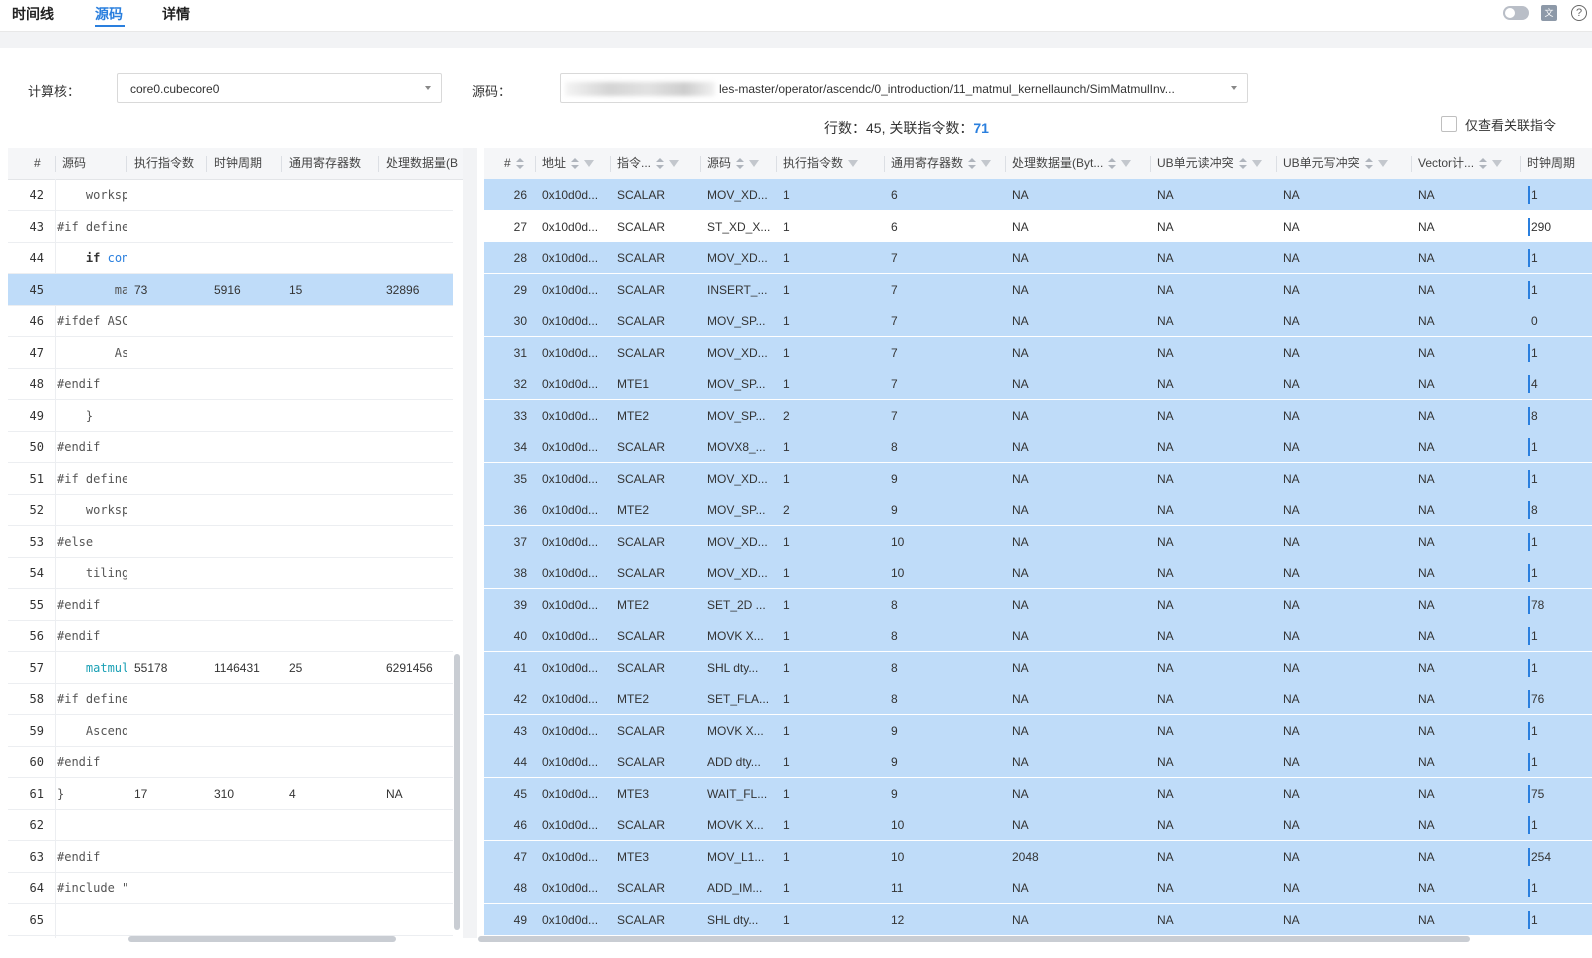 Image resolution: width=1592 pixels, height=958 pixels. Describe the element at coordinates (230, 668) in the screenshot. I see `source-line-row: 57 matmul 55178 1146431 25 6291456` at that location.